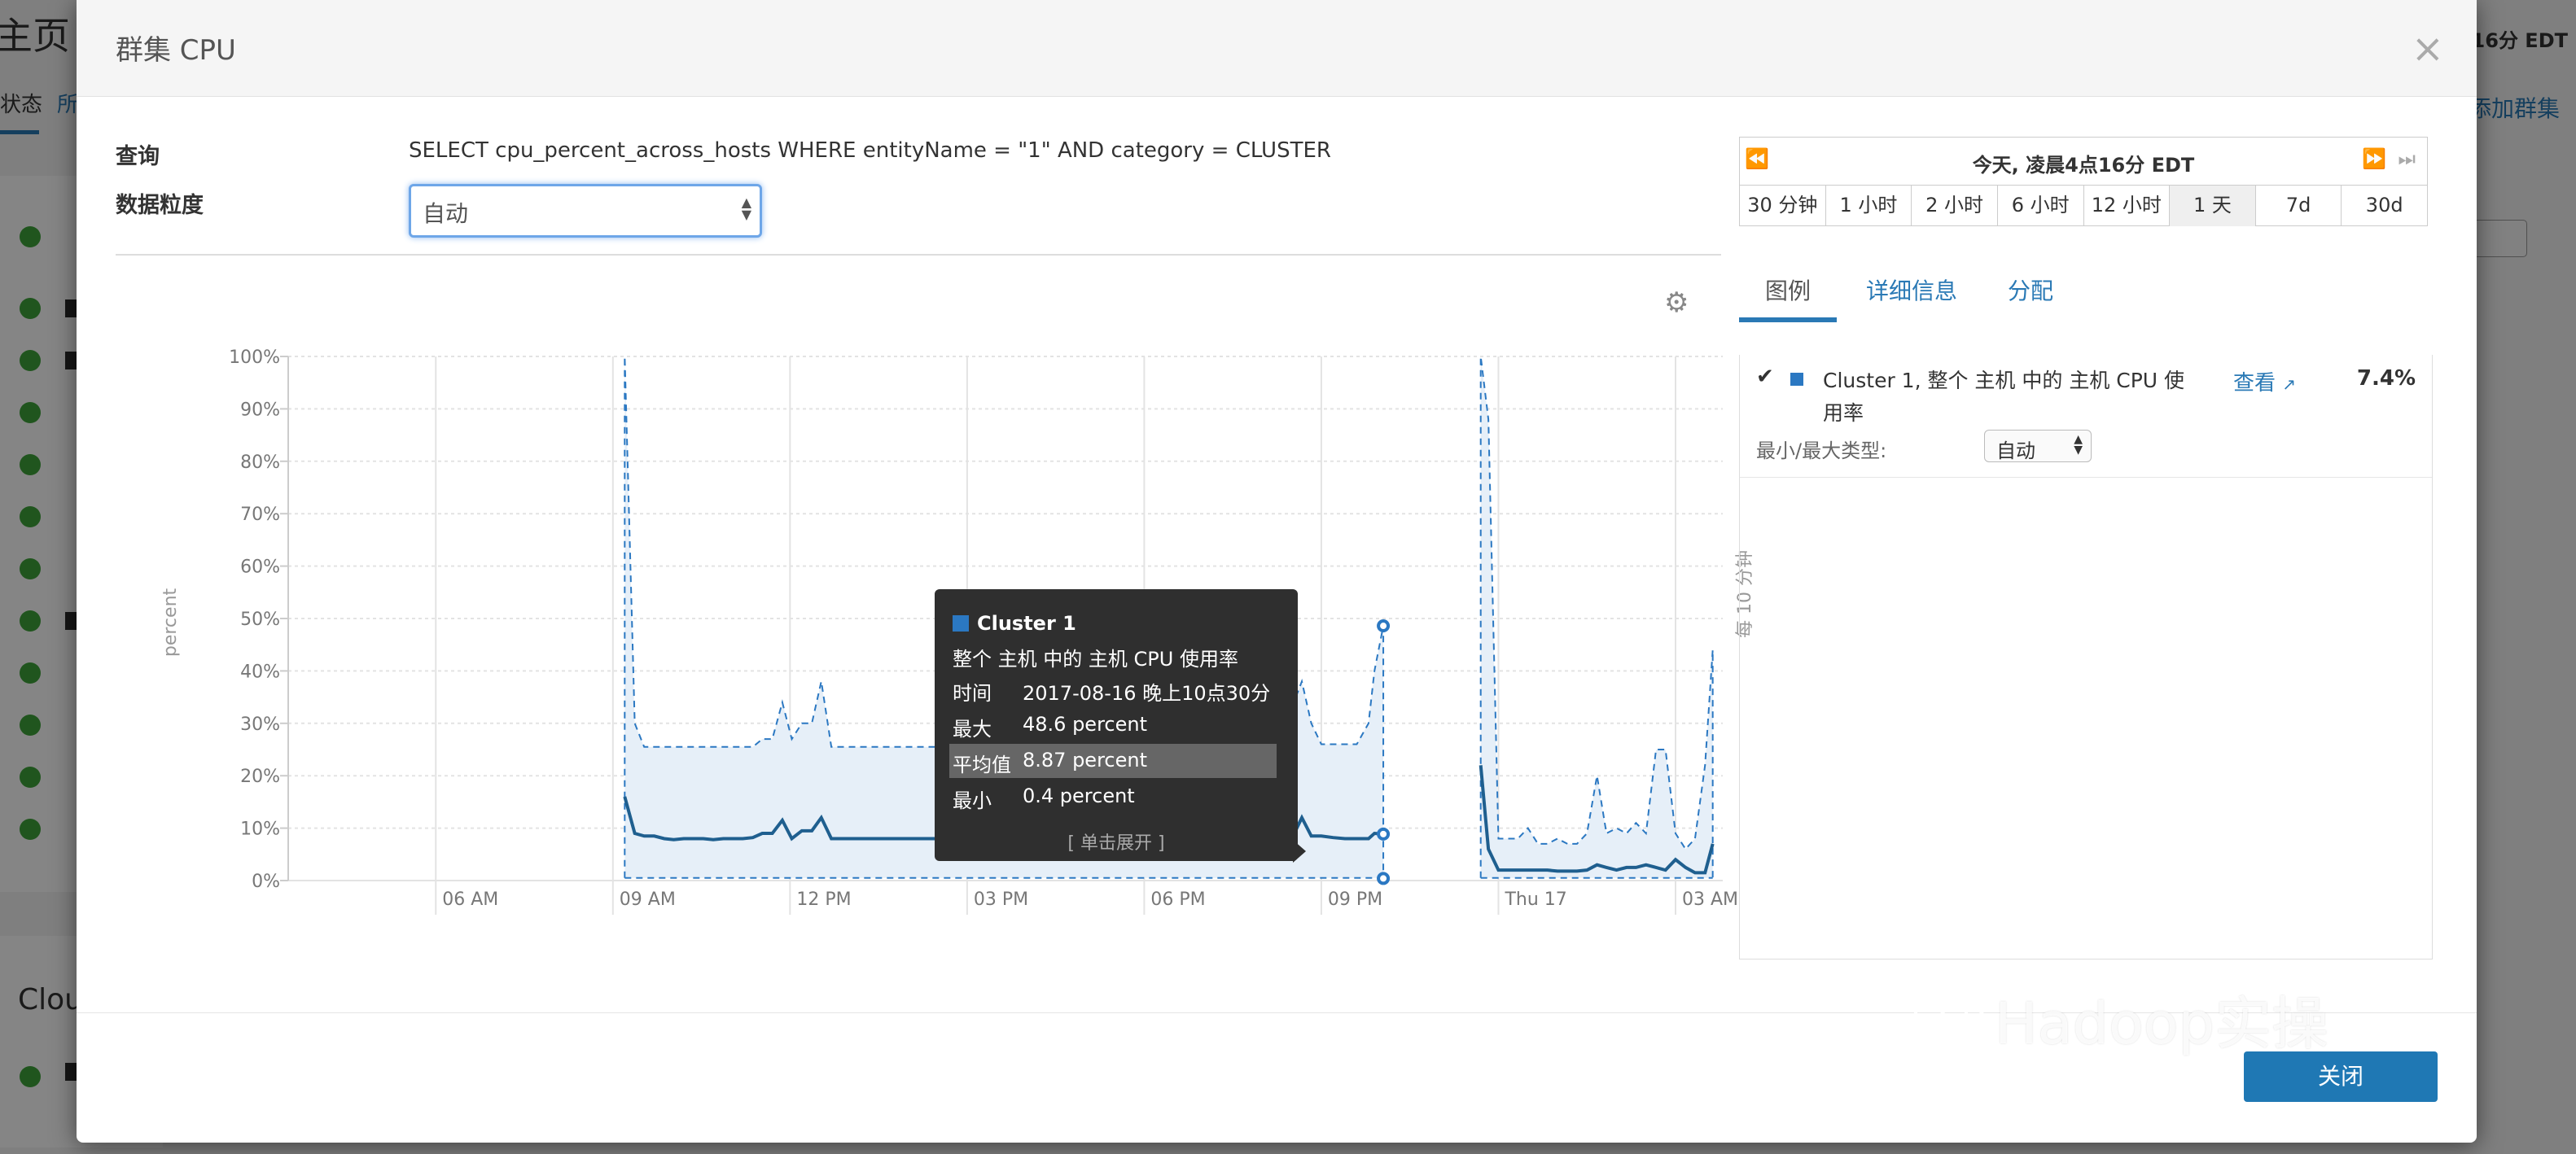  Describe the element at coordinates (260, 620) in the screenshot. I see `y-tick-label: 50%` at that location.